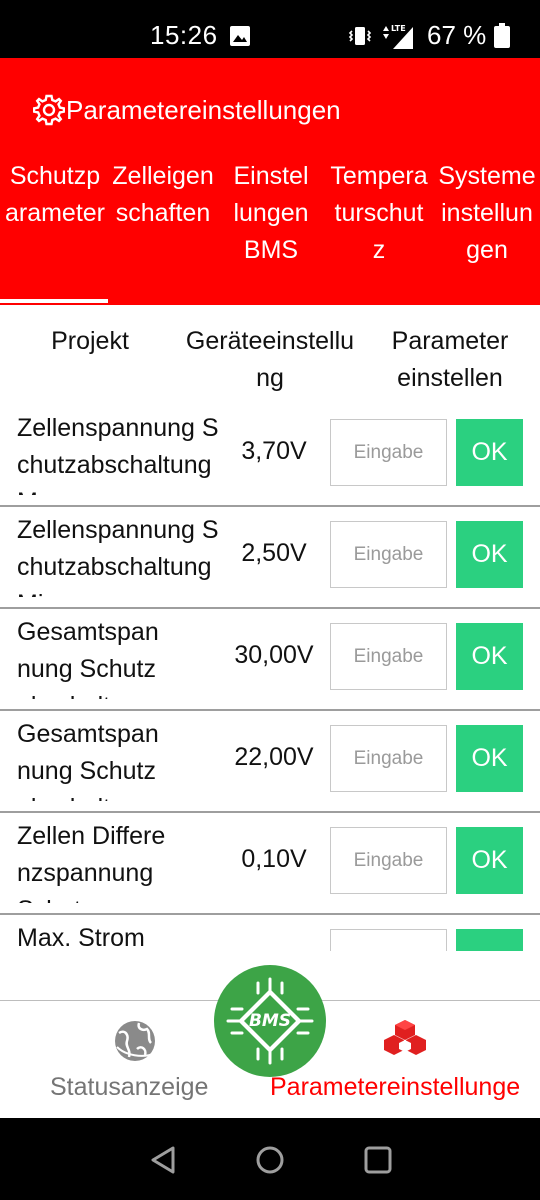 The height and width of the screenshot is (1200, 540). I want to click on battery-percent: 67 %, so click(457, 35).